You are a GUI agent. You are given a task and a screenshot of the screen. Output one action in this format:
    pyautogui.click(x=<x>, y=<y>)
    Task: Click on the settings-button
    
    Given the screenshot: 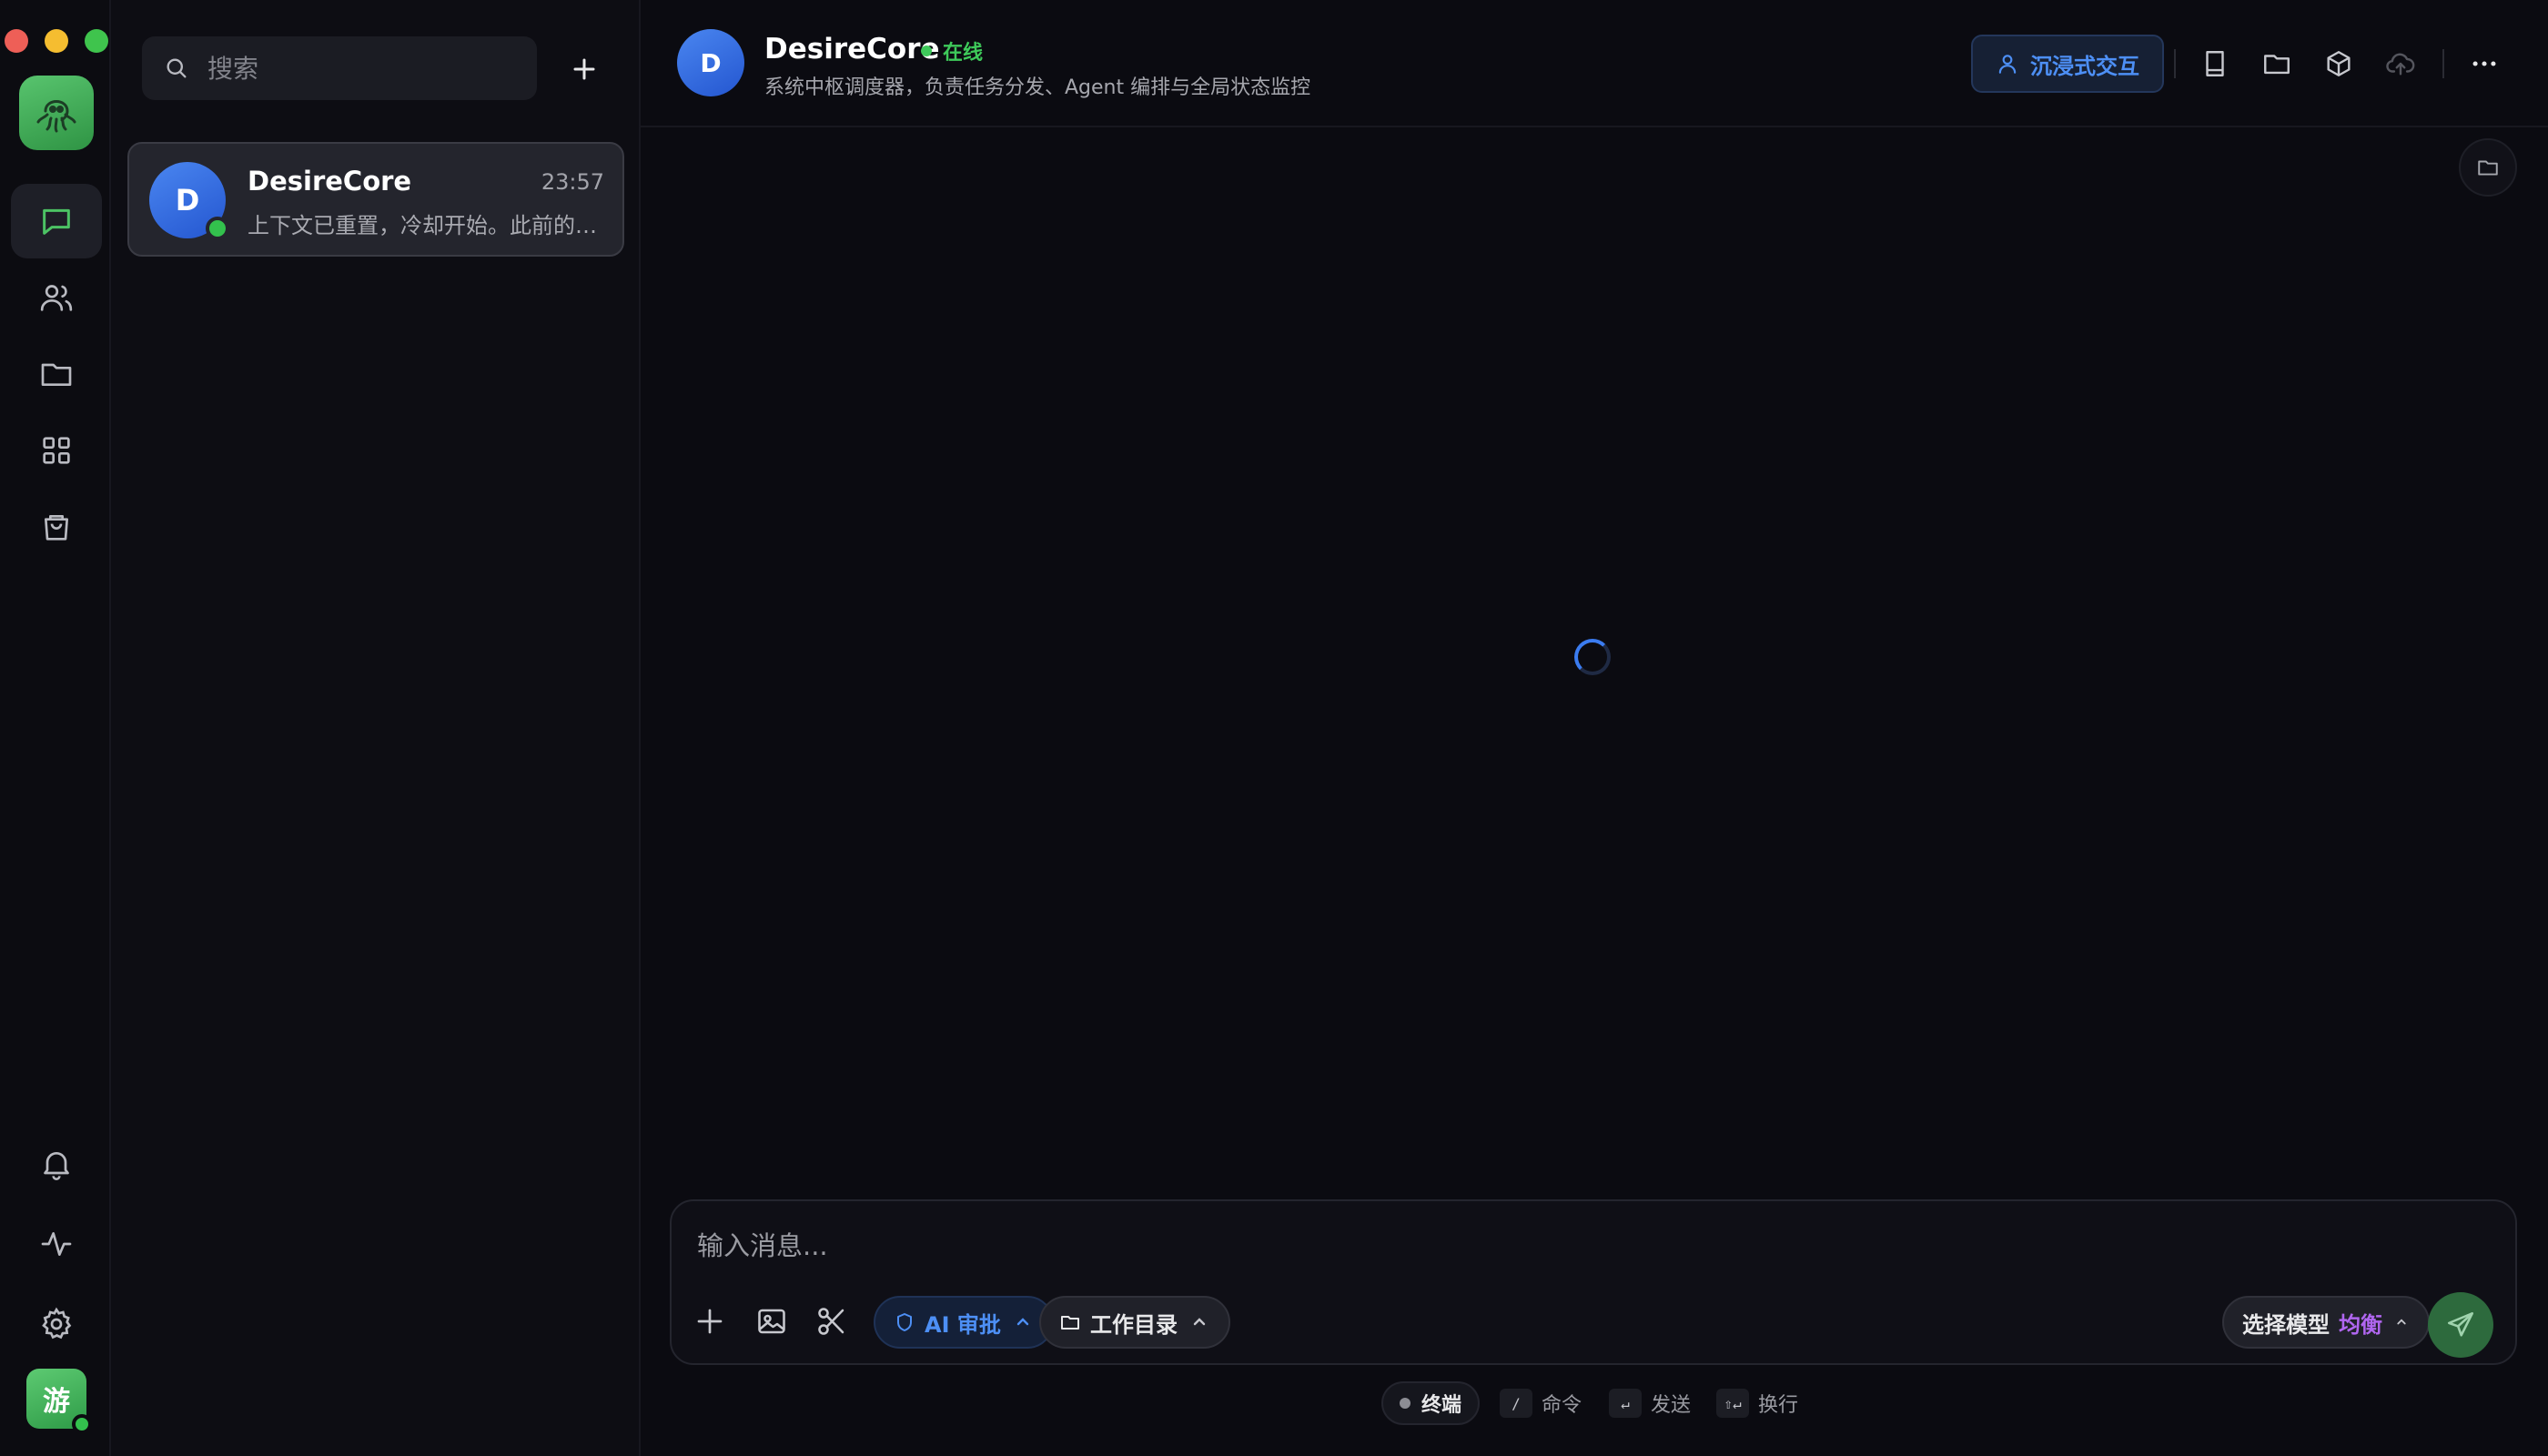 What is the action you would take?
    pyautogui.click(x=57, y=1324)
    